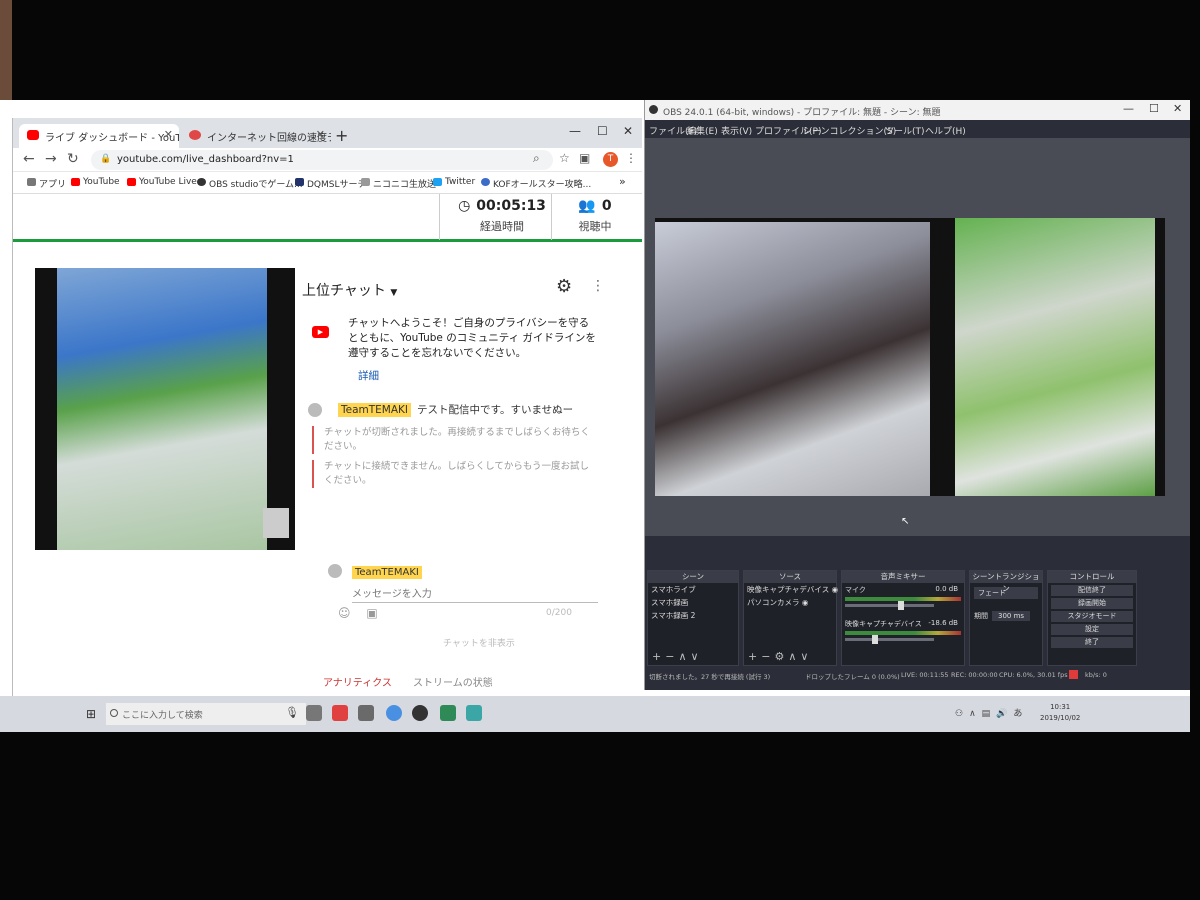 Image resolution: width=1200 pixels, height=900 pixels. What do you see at coordinates (536, 158) in the screenshot?
I see `zoom-icon: ⌕` at bounding box center [536, 158].